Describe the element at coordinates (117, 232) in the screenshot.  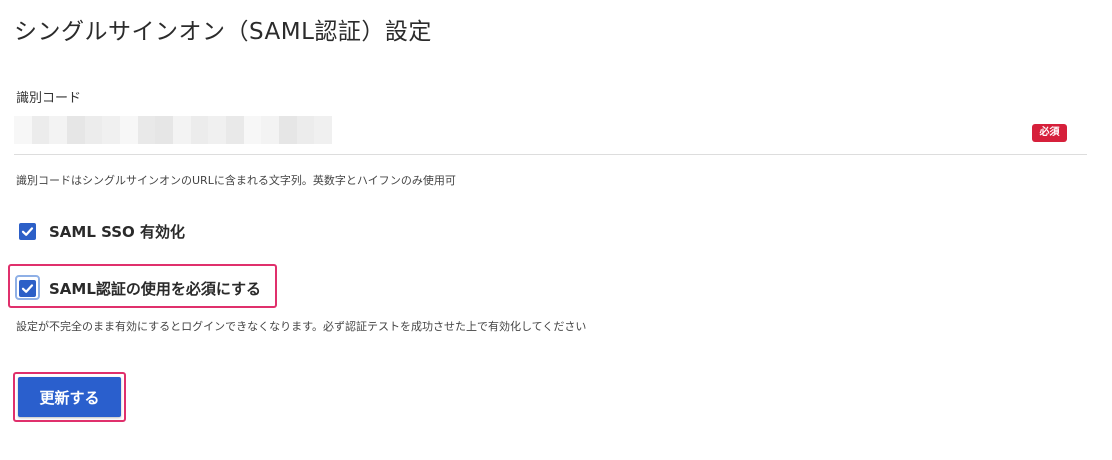
I see `saml-sso-enable-label: SAML SSO 有効化` at that location.